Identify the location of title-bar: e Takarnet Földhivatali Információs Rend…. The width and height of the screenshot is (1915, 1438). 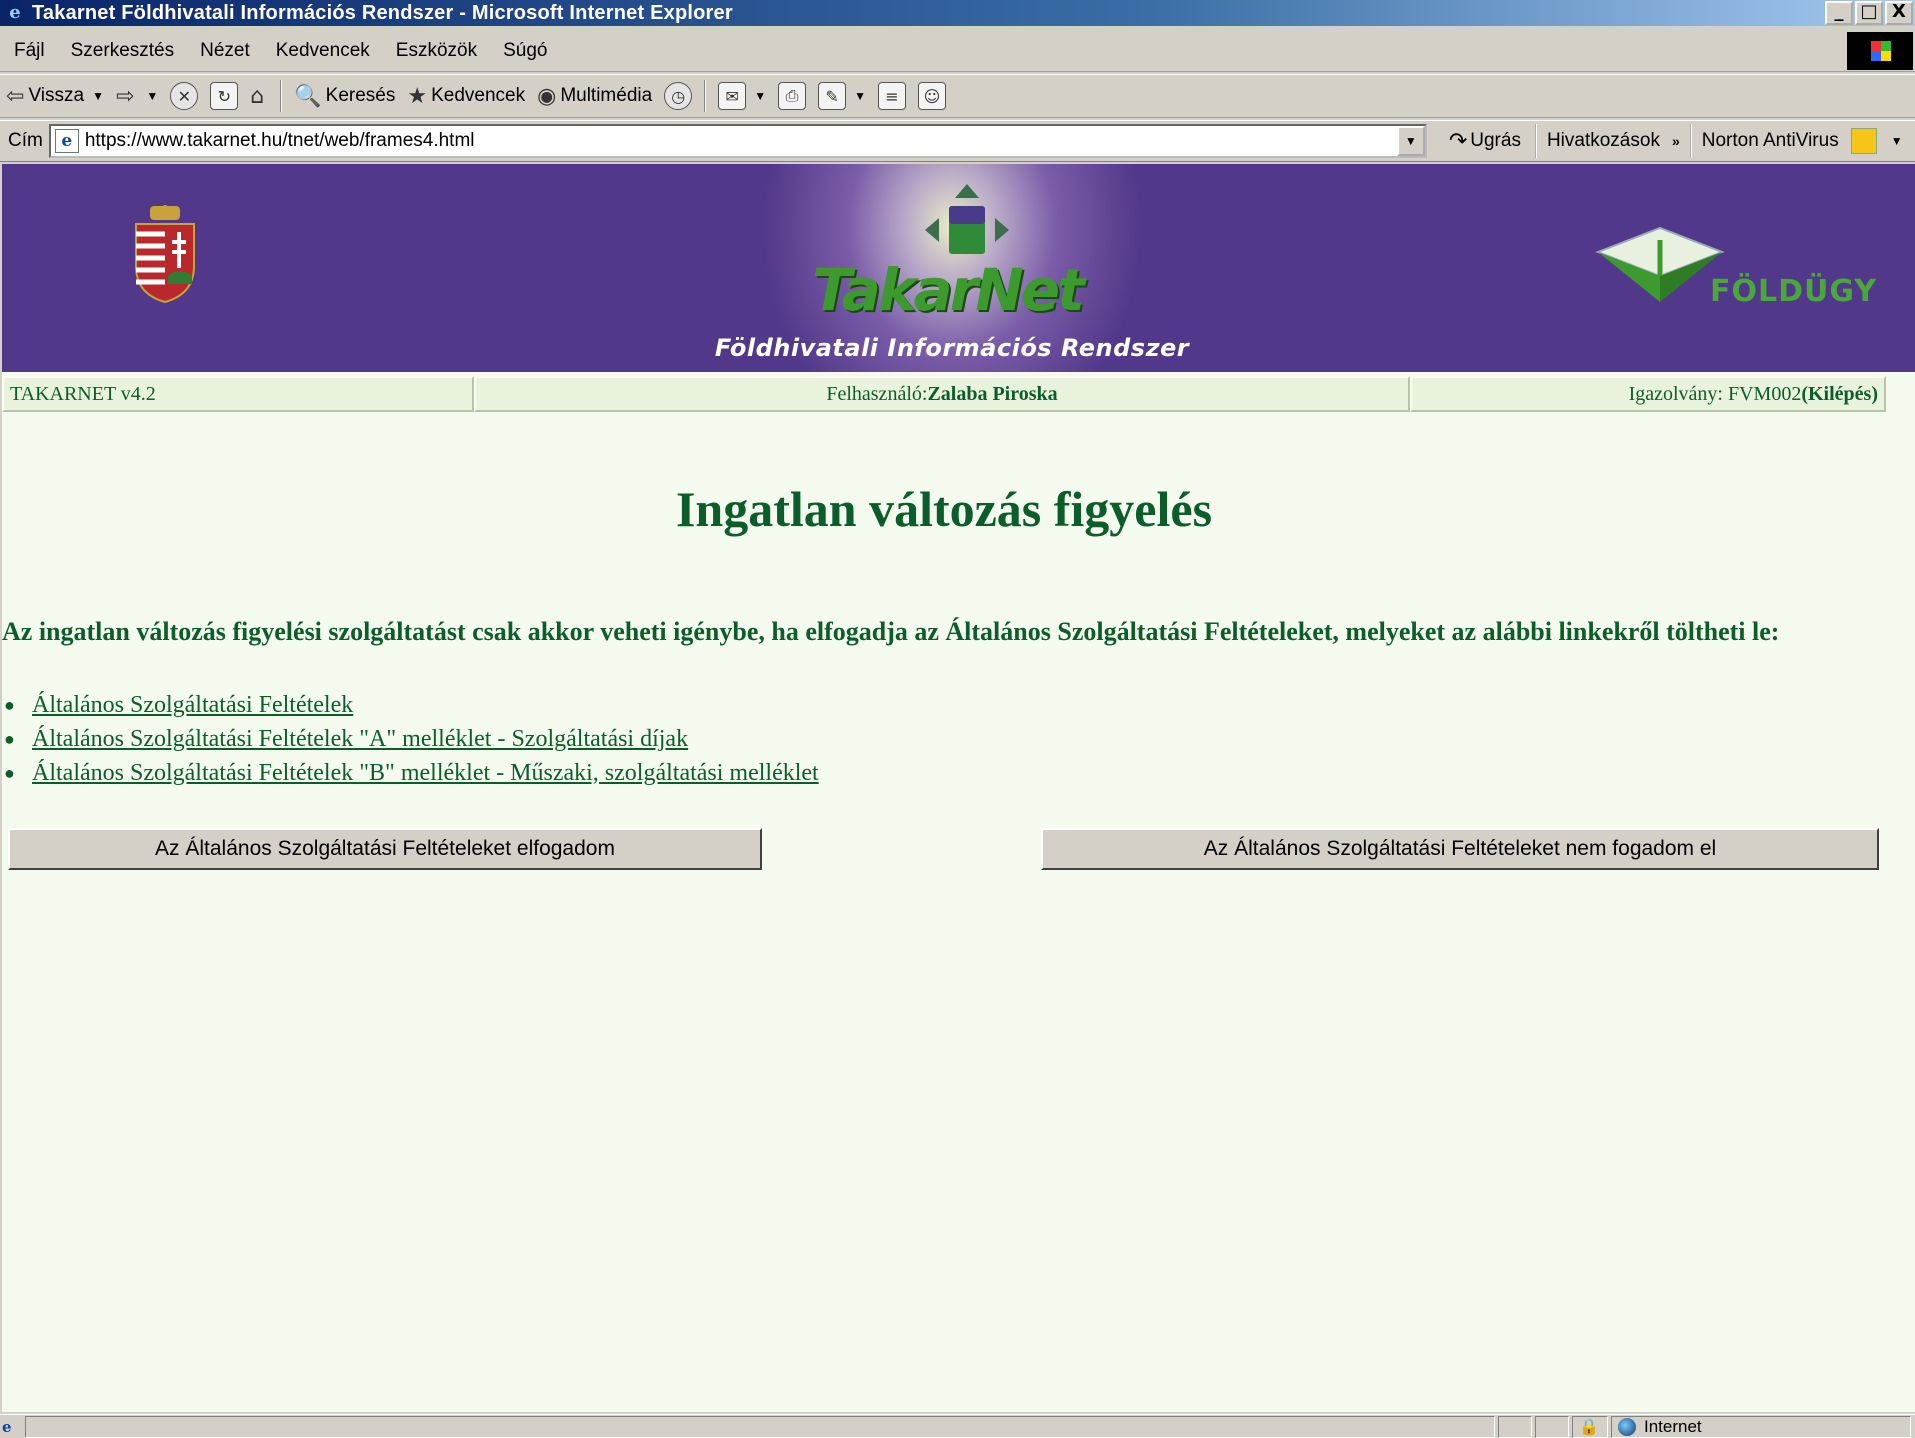
(957, 13).